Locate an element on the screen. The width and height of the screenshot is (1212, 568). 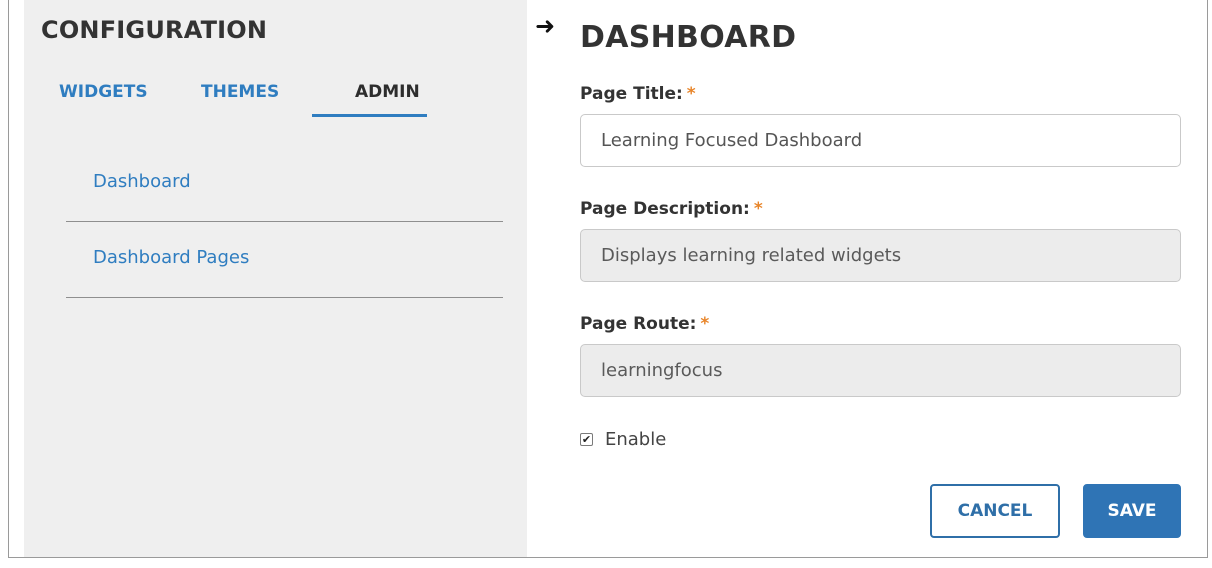
page-description-input is located at coordinates (880, 255).